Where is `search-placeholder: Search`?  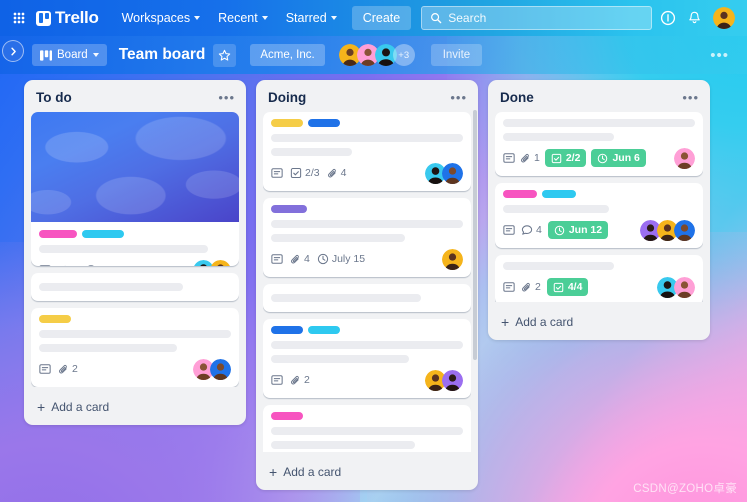
search-placeholder: Search is located at coordinates (467, 18).